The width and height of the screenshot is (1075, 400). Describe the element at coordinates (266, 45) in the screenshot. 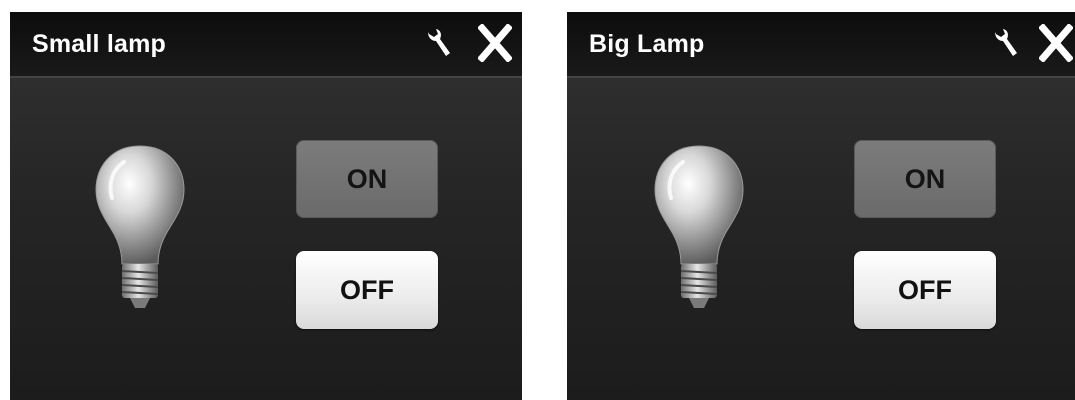

I see `panel-titlebar: Small lamp` at that location.